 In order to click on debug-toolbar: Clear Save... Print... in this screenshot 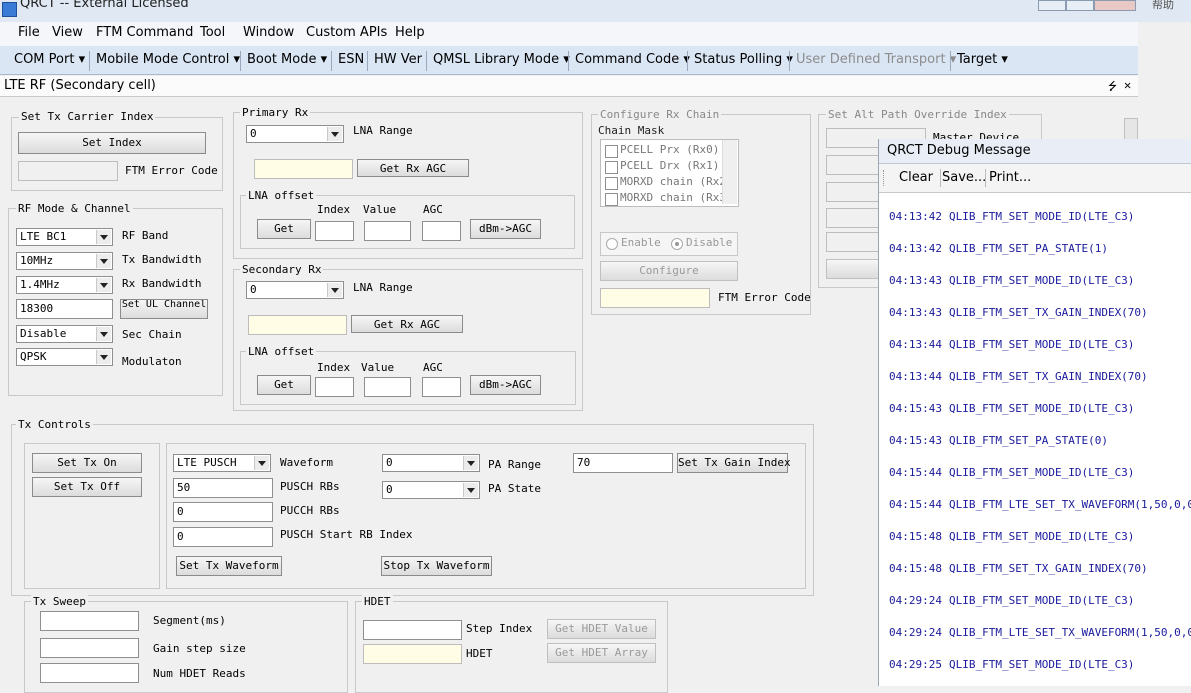, I will do `click(1035, 178)`.